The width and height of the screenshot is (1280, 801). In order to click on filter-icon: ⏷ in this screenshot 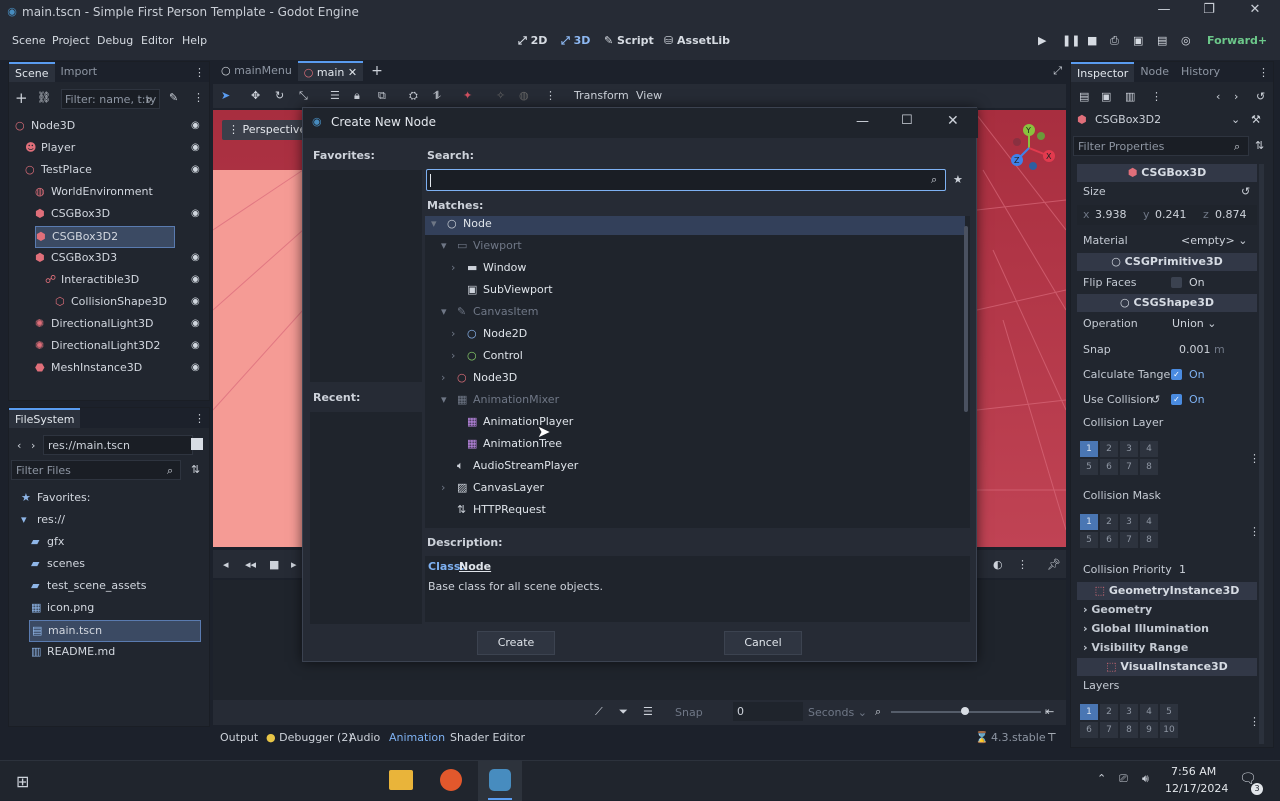, I will do `click(623, 712)`.